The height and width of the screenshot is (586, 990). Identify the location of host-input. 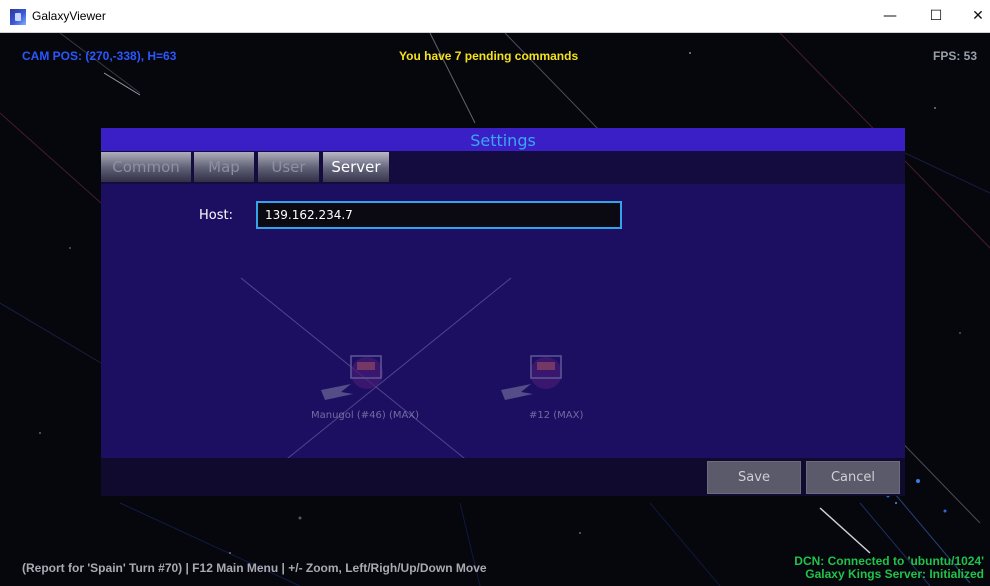
(439, 215).